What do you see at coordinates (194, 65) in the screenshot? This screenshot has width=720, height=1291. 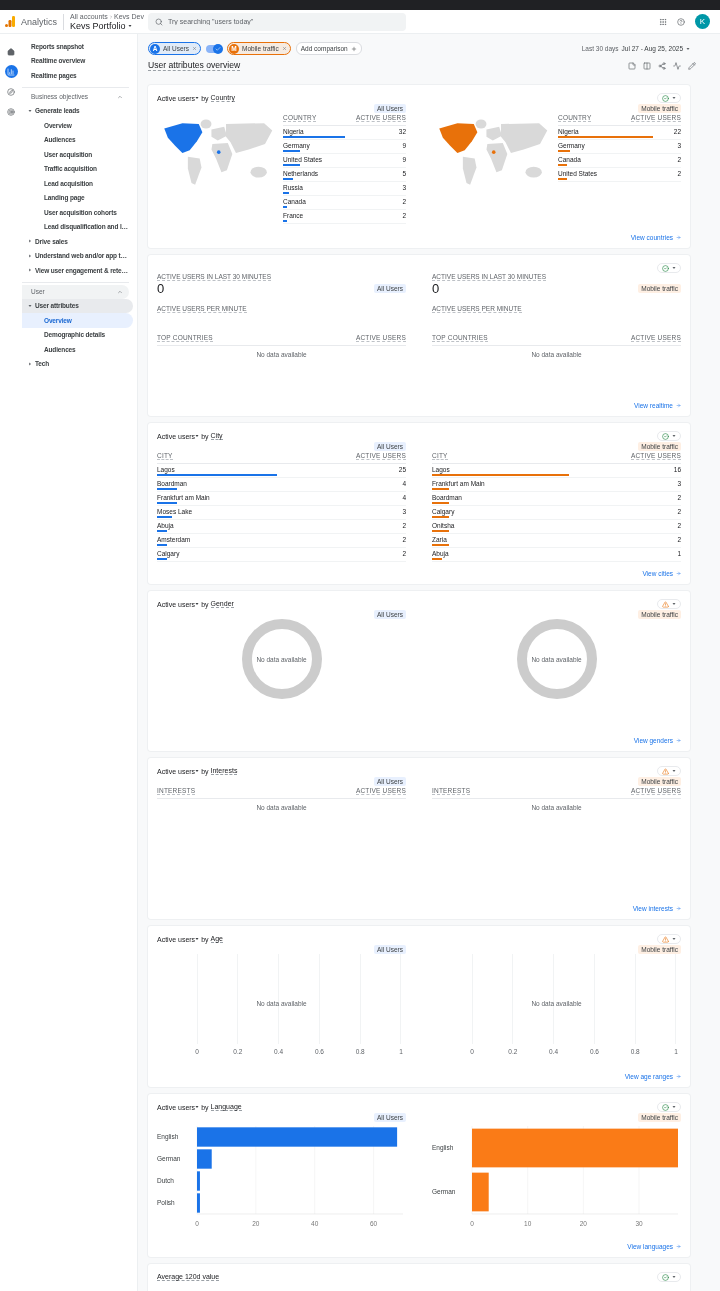 I see `page-title: User attributes overview` at bounding box center [194, 65].